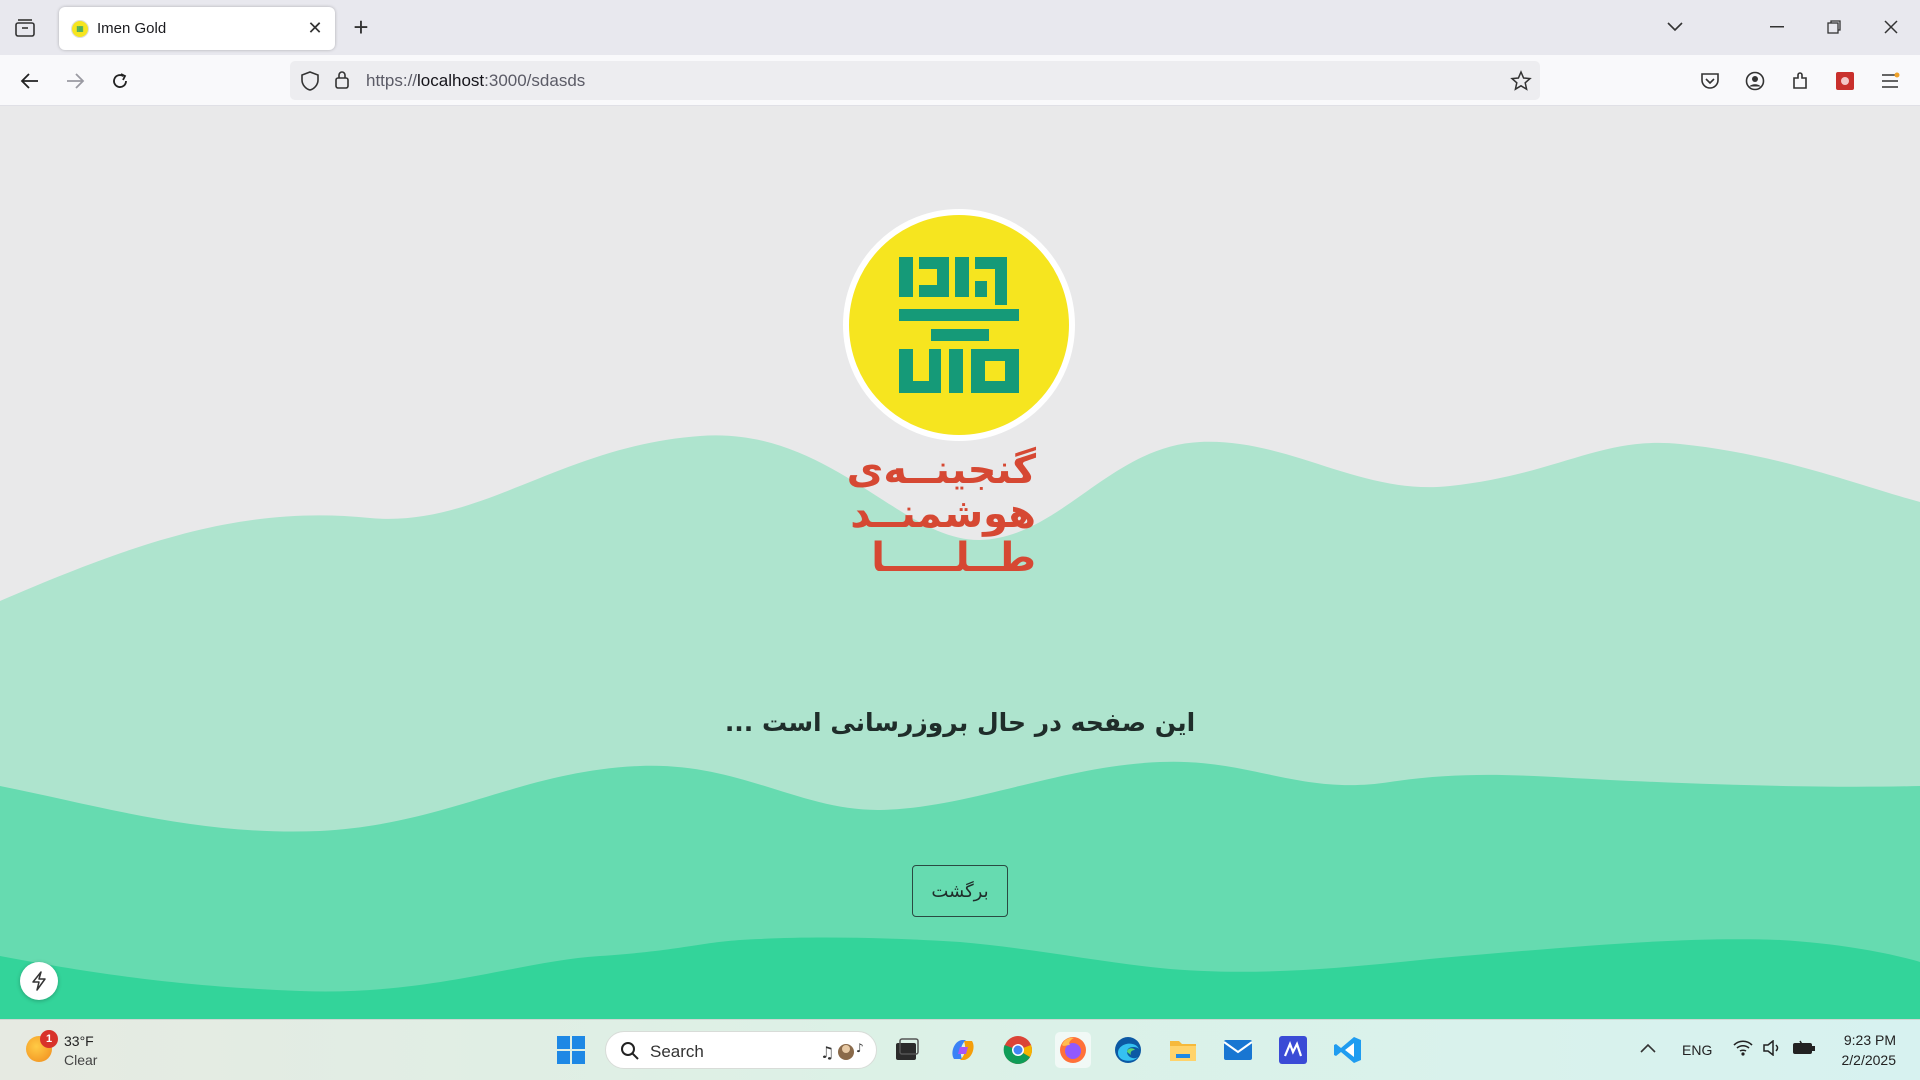 This screenshot has width=1920, height=1080. Describe the element at coordinates (120, 81) in the screenshot. I see `reload-icon` at that location.